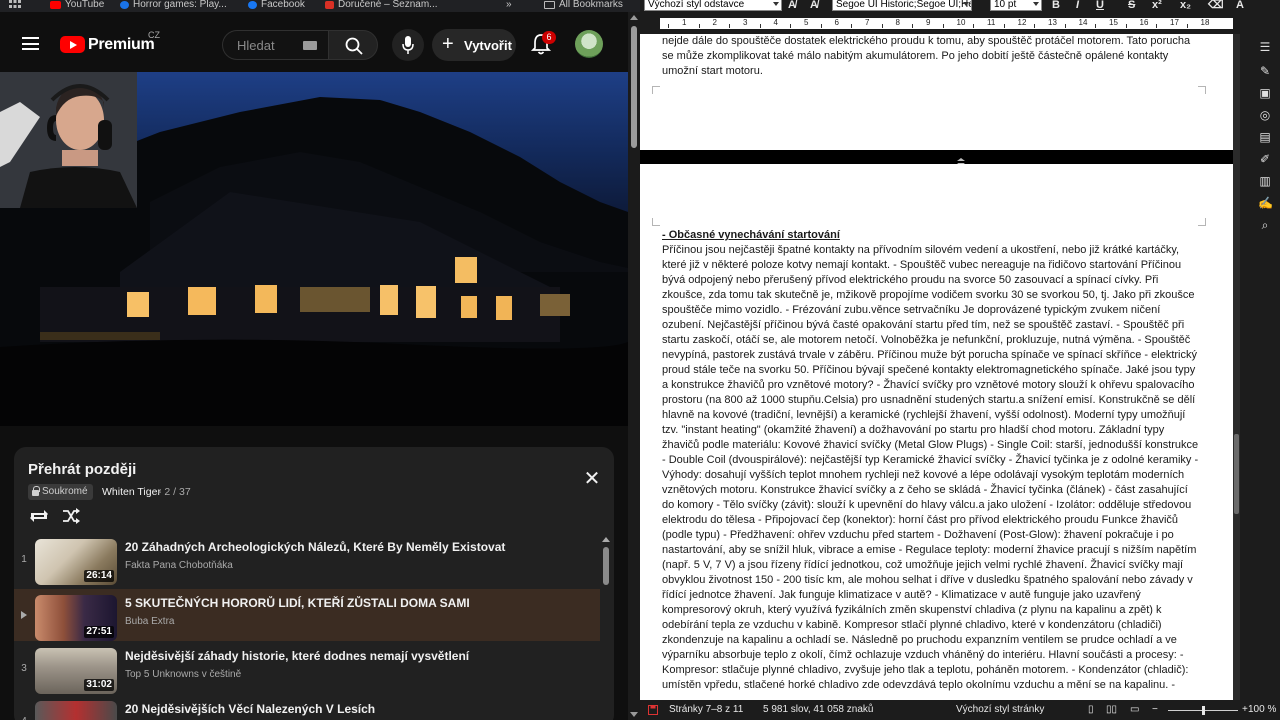 Image resolution: width=1280 pixels, height=720 pixels. I want to click on search-button, so click(353, 45).